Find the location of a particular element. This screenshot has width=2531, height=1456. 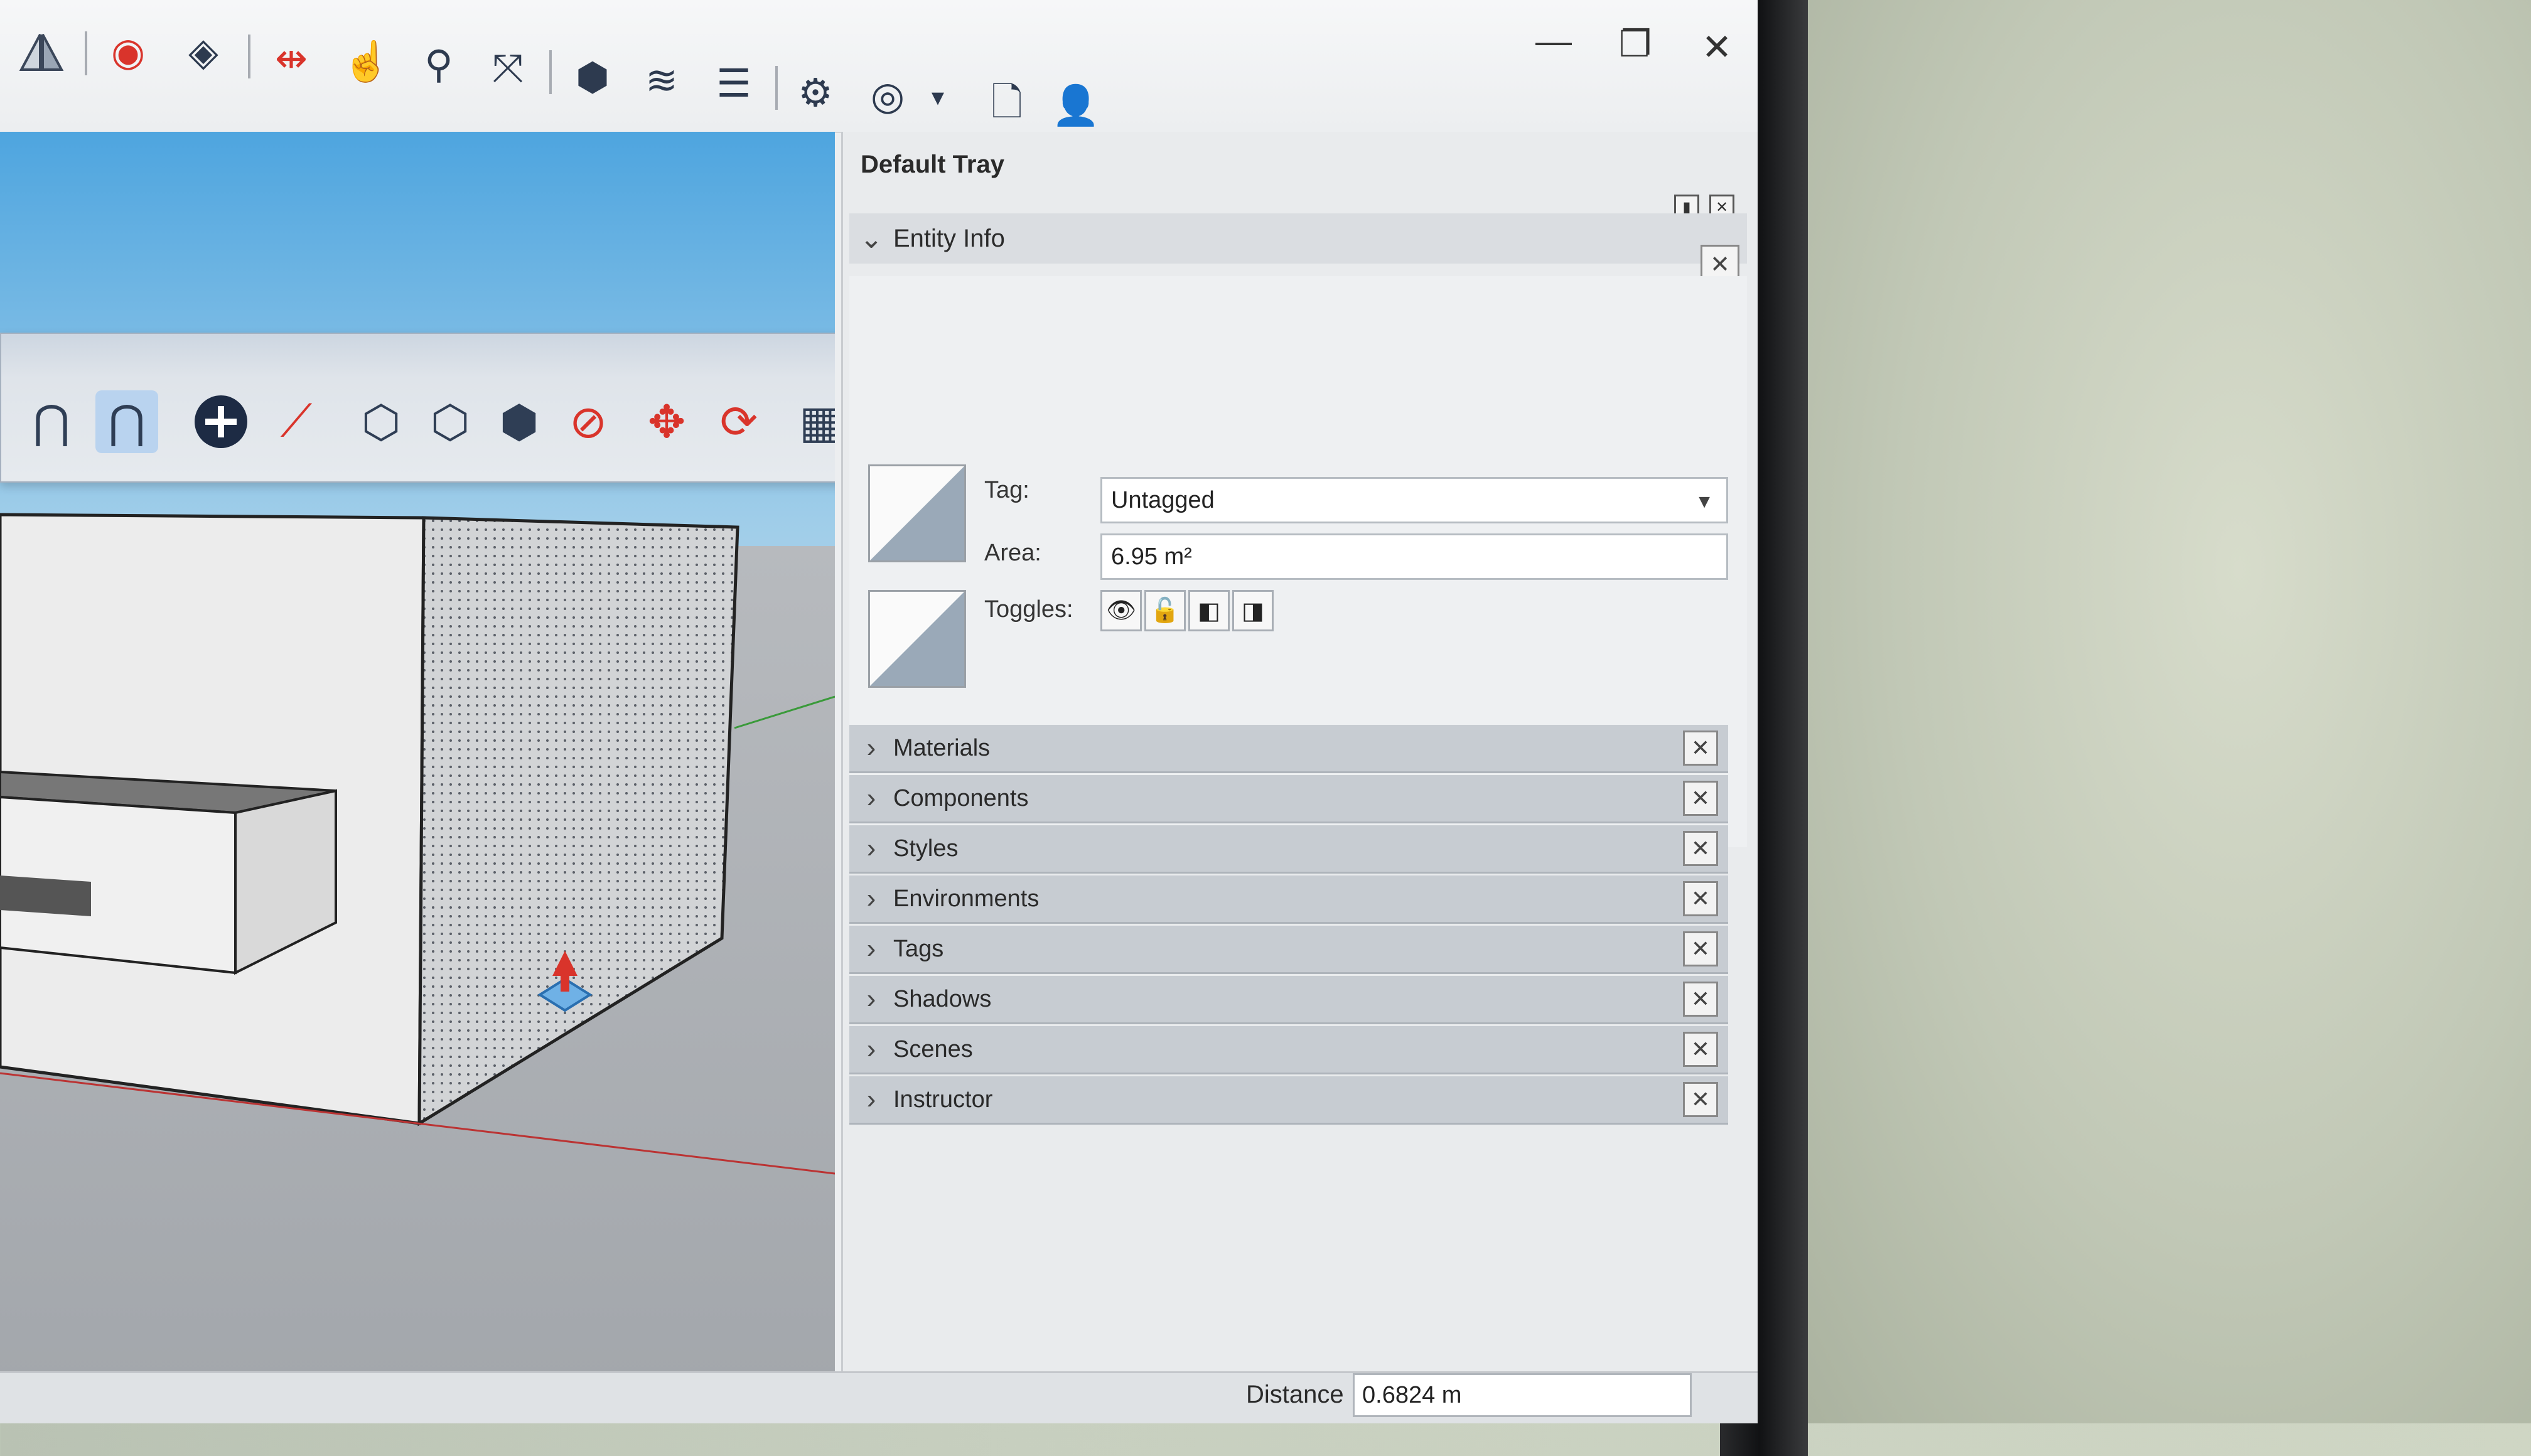

tag-value: Untagged is located at coordinates (1163, 499).